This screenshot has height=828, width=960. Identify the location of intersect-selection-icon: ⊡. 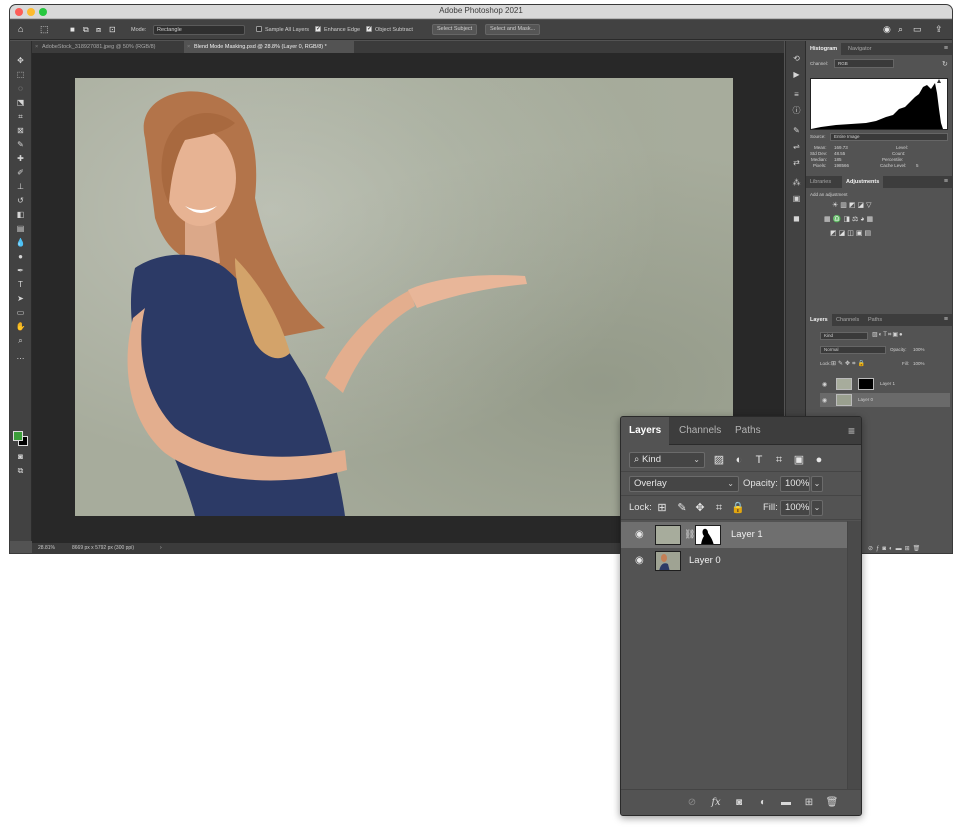
(112, 29).